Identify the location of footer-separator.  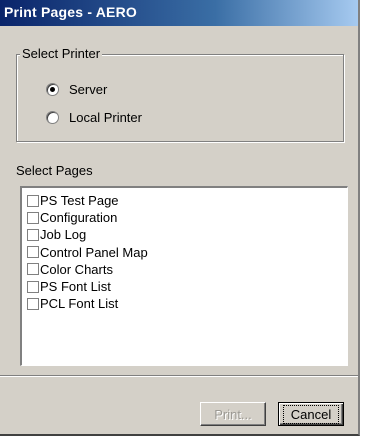
(179, 376).